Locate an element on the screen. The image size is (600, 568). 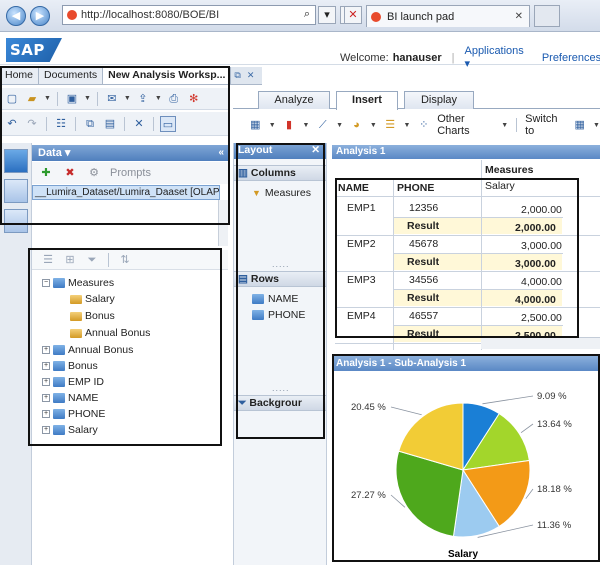
collapse-icon: « is located at coordinates (221, 153).